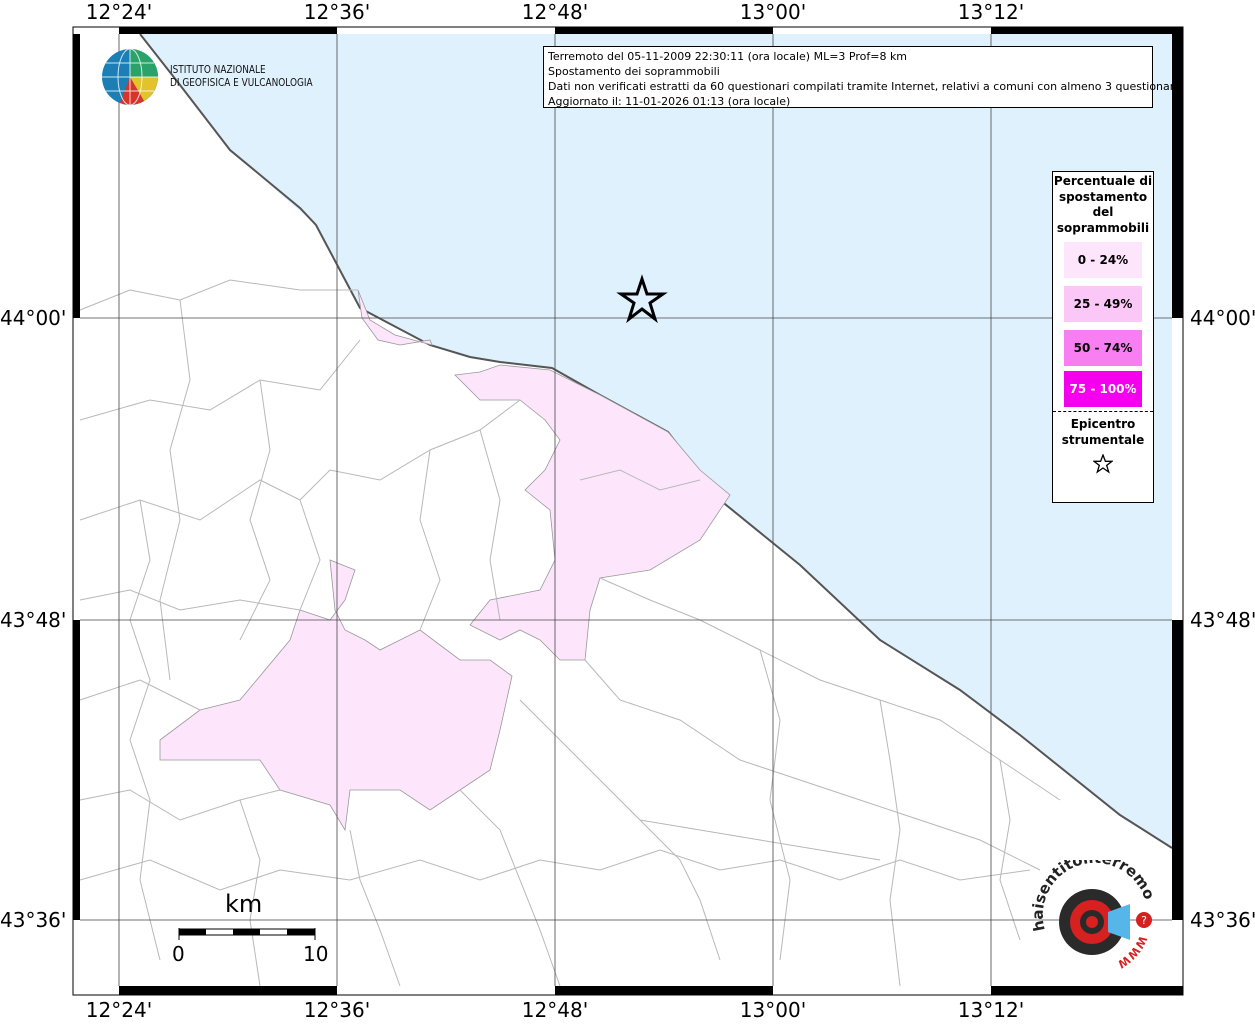  I want to click on ingv-name-line1: ISTITUTO NAZIONALE, so click(218, 70).